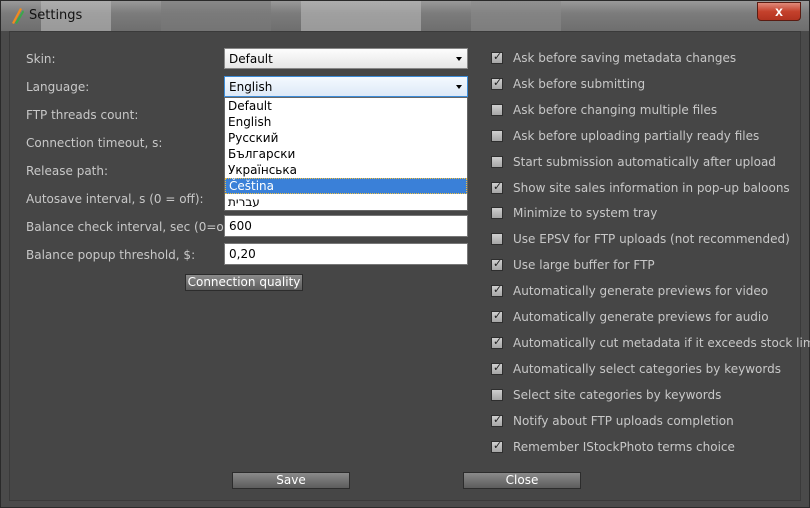 Image resolution: width=810 pixels, height=508 pixels. Describe the element at coordinates (522, 480) in the screenshot. I see `close-button: Close` at that location.